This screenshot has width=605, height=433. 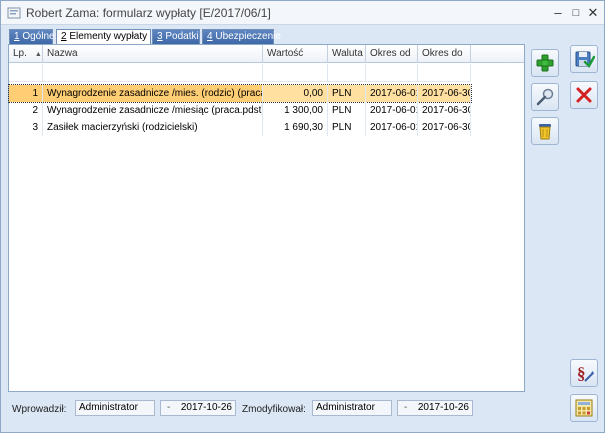 I want to click on modified-date-field: - 2017-10-26, so click(x=435, y=408).